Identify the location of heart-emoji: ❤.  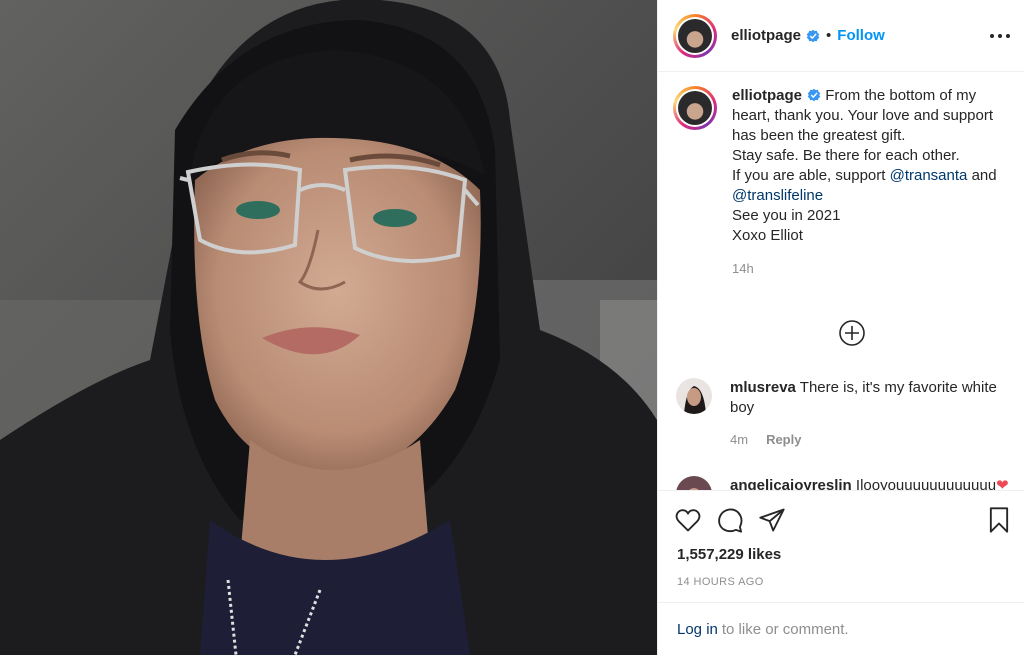
(1002, 483).